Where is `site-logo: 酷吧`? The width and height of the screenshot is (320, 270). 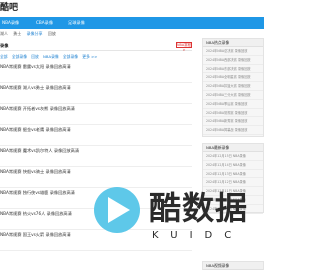 site-logo: 酷吧 is located at coordinates (9, 8).